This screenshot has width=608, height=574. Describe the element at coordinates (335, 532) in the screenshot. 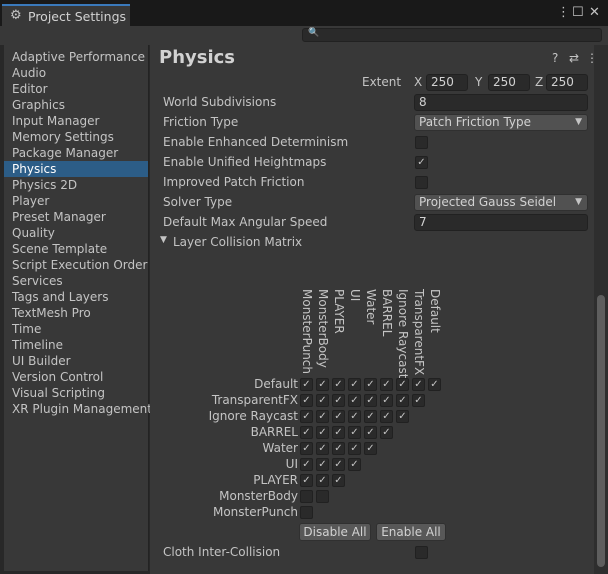

I see `disable-all-button: Disable All` at that location.